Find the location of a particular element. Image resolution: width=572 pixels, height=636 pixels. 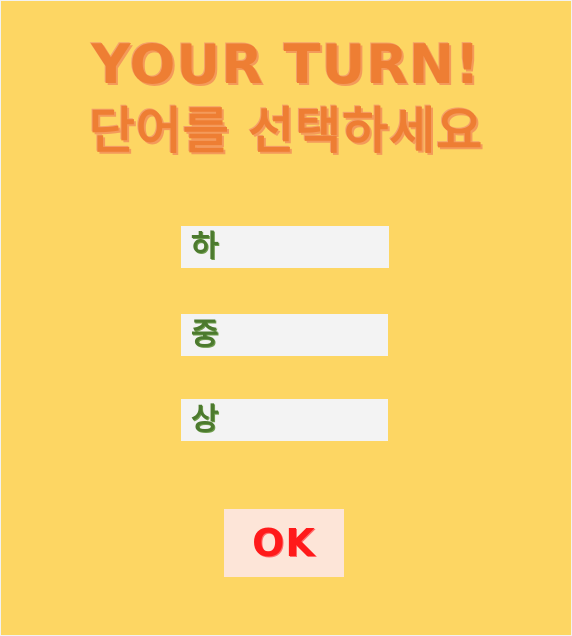

difficulty-option-medium: 중 is located at coordinates (284, 335).